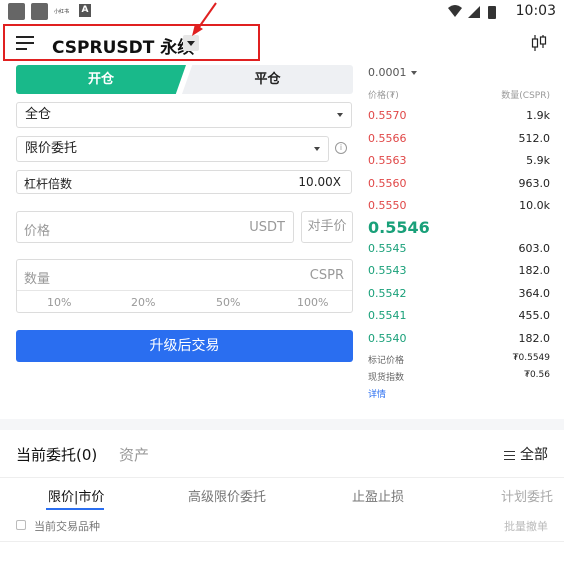 The image size is (564, 569). I want to click on ask-qty: 512.0, so click(534, 138).